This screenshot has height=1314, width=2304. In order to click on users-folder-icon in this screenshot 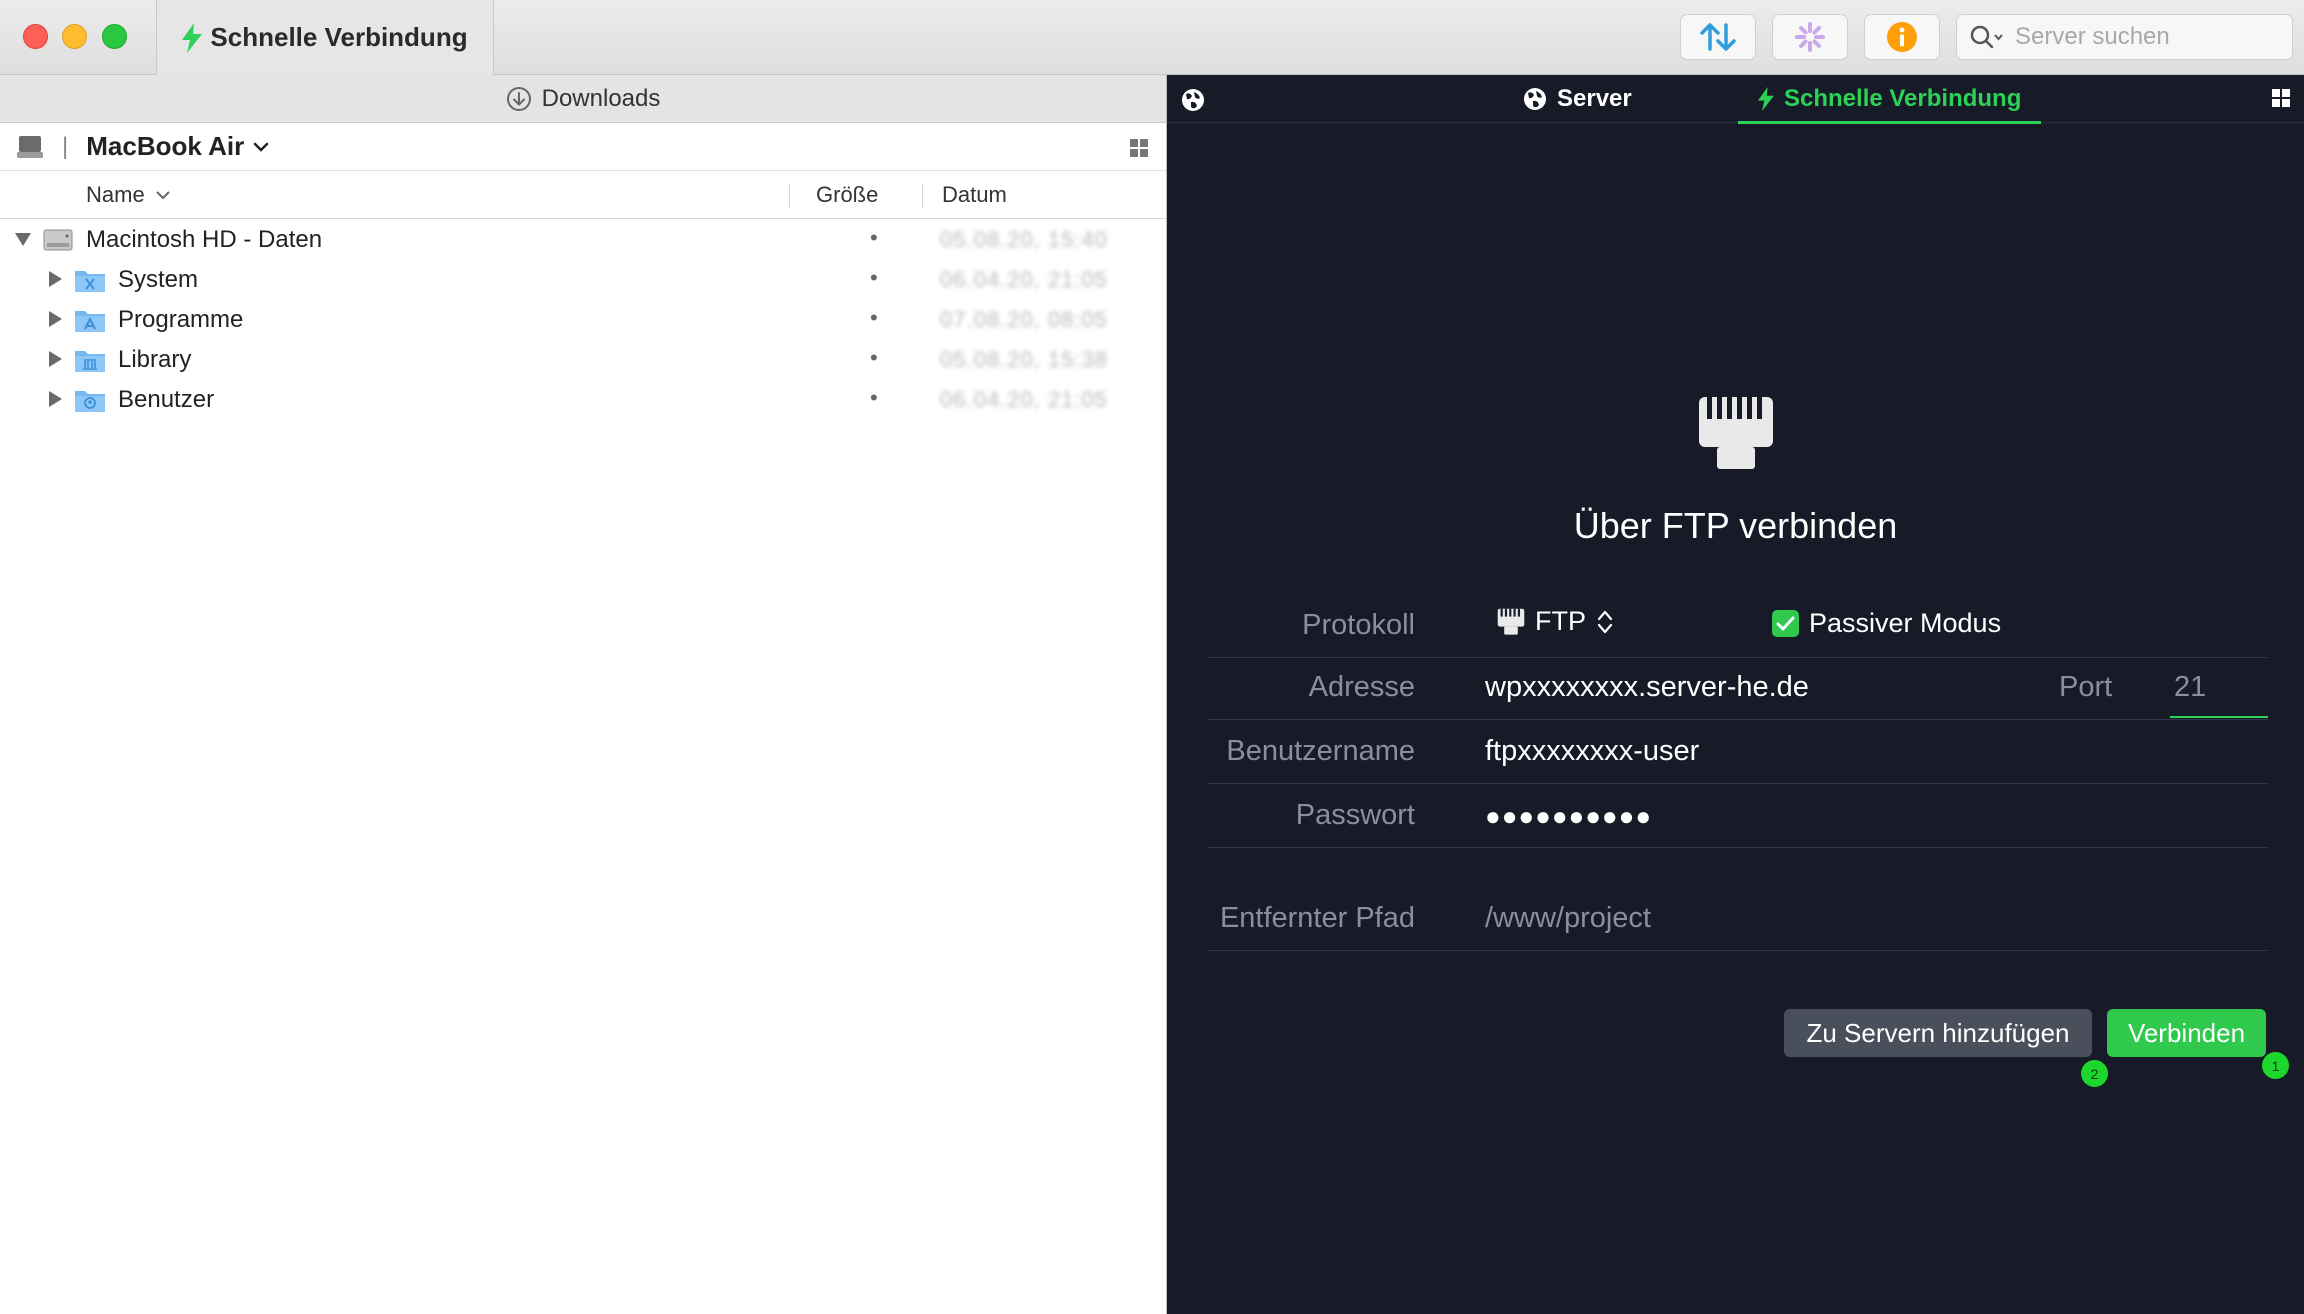, I will do `click(90, 401)`.